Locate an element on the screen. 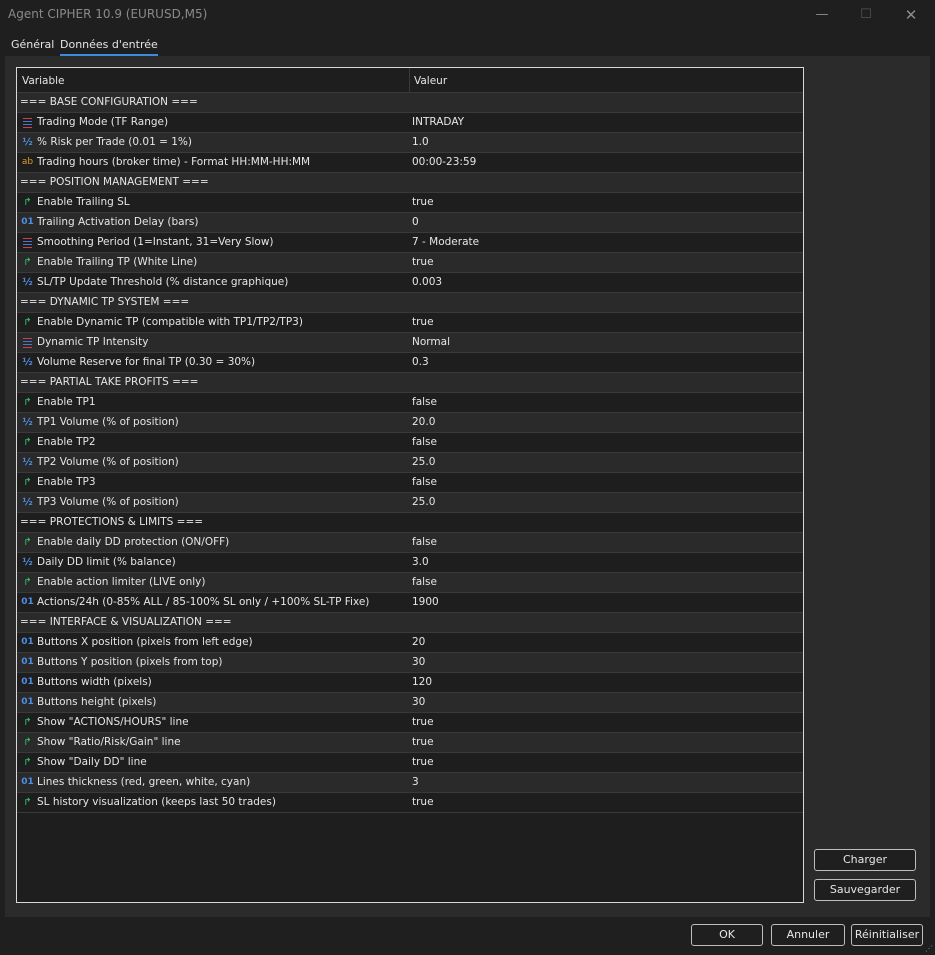 The height and width of the screenshot is (955, 935). parameter-name: Buttons height (pixels) is located at coordinates (97, 702).